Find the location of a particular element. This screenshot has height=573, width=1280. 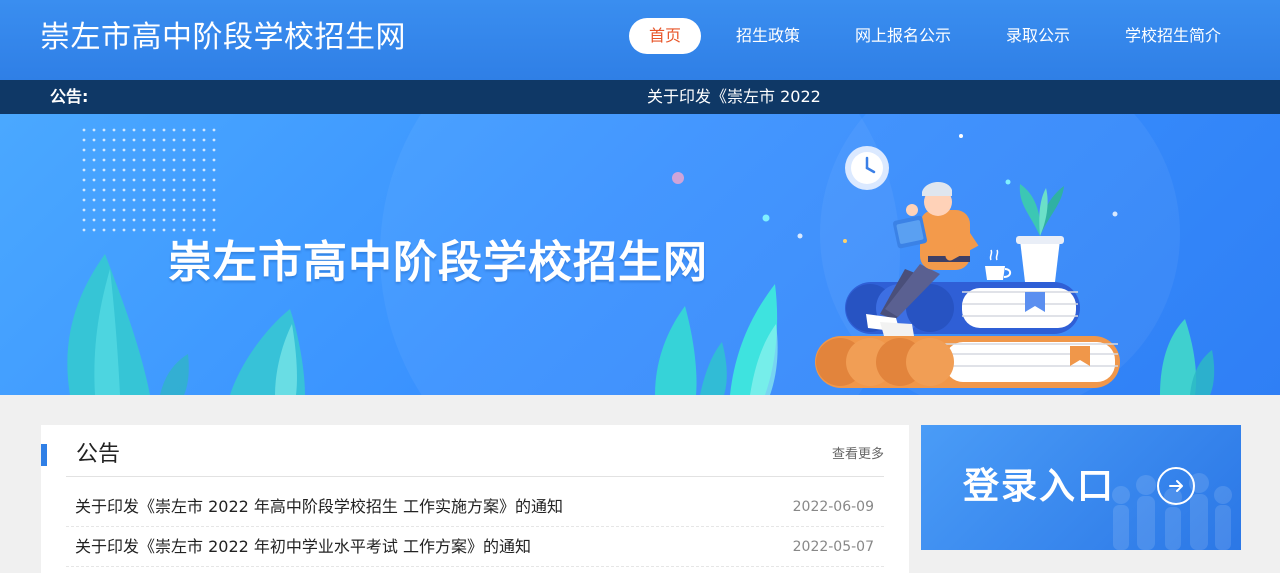

clock-icon is located at coordinates (867, 168).